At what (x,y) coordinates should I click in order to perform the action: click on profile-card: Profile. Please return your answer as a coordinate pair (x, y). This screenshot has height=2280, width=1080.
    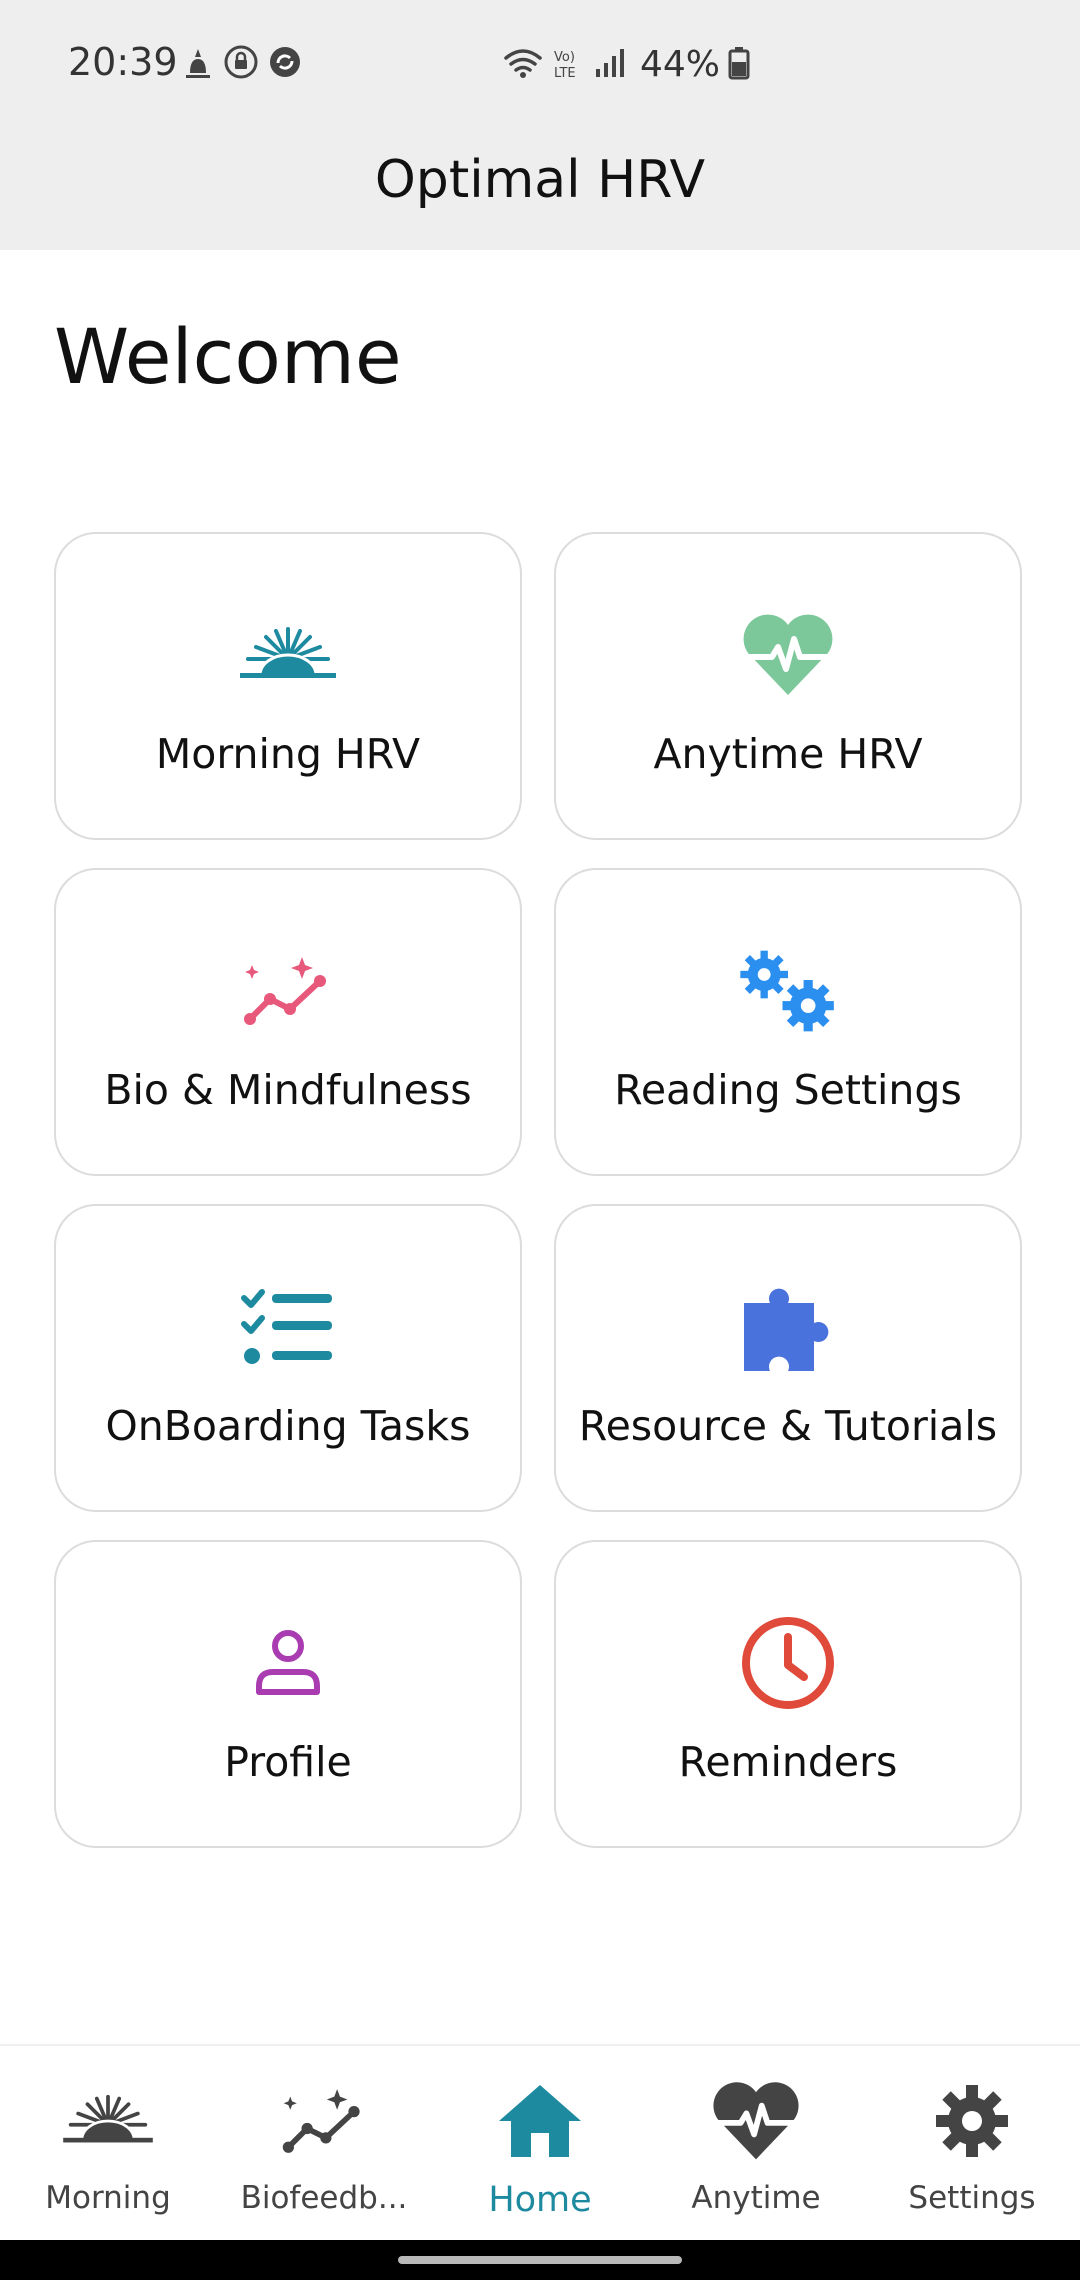
    Looking at the image, I should click on (288, 1694).